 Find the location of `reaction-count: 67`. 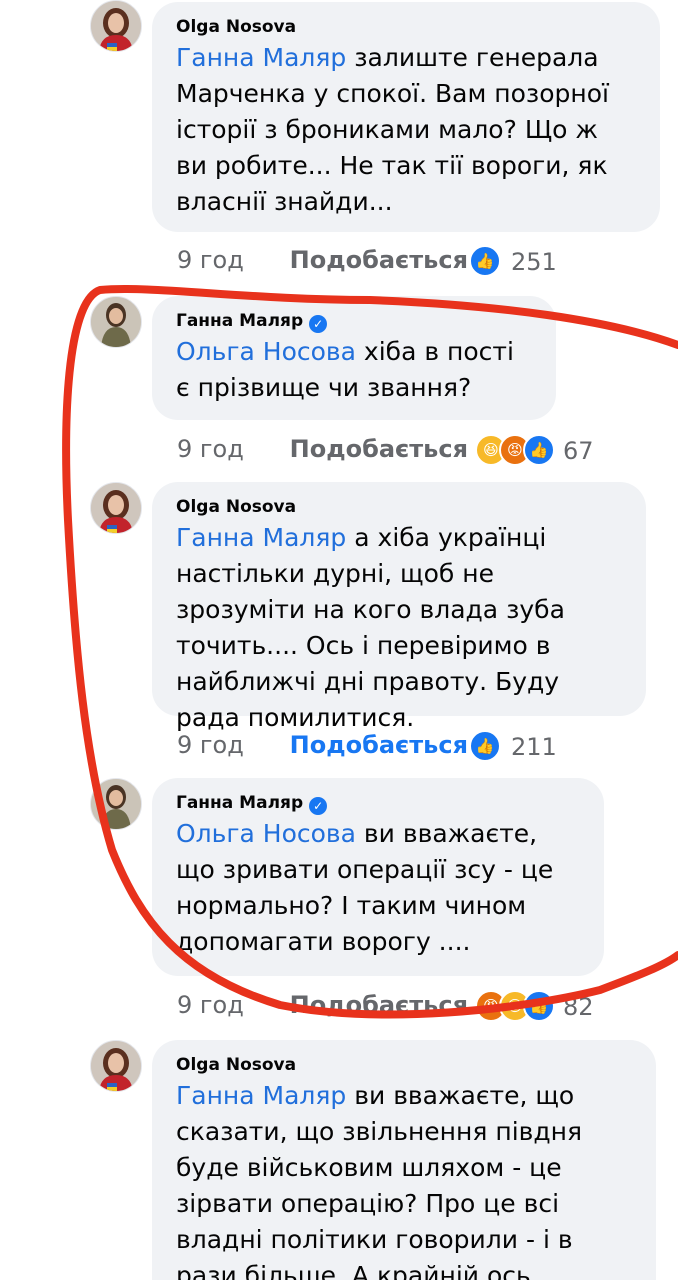

reaction-count: 67 is located at coordinates (578, 451).